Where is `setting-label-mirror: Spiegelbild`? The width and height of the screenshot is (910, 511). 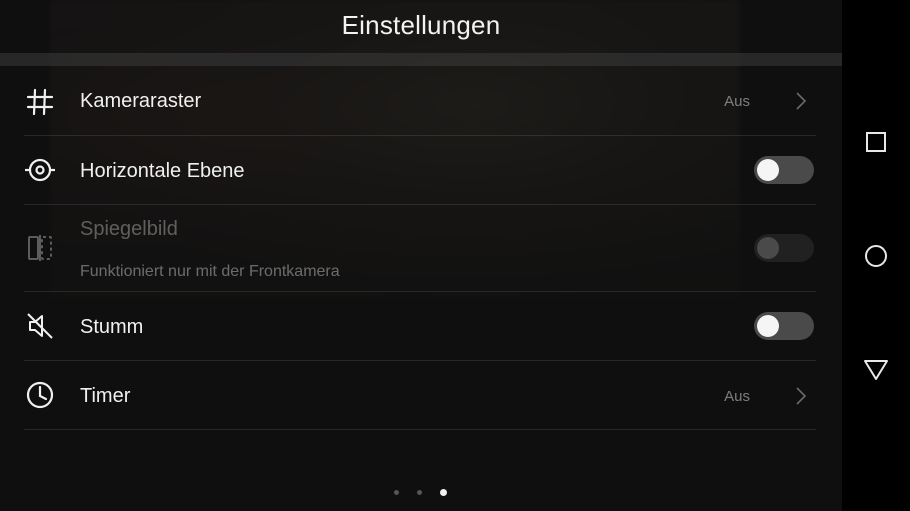
setting-label-mirror: Spiegelbild is located at coordinates (129, 229).